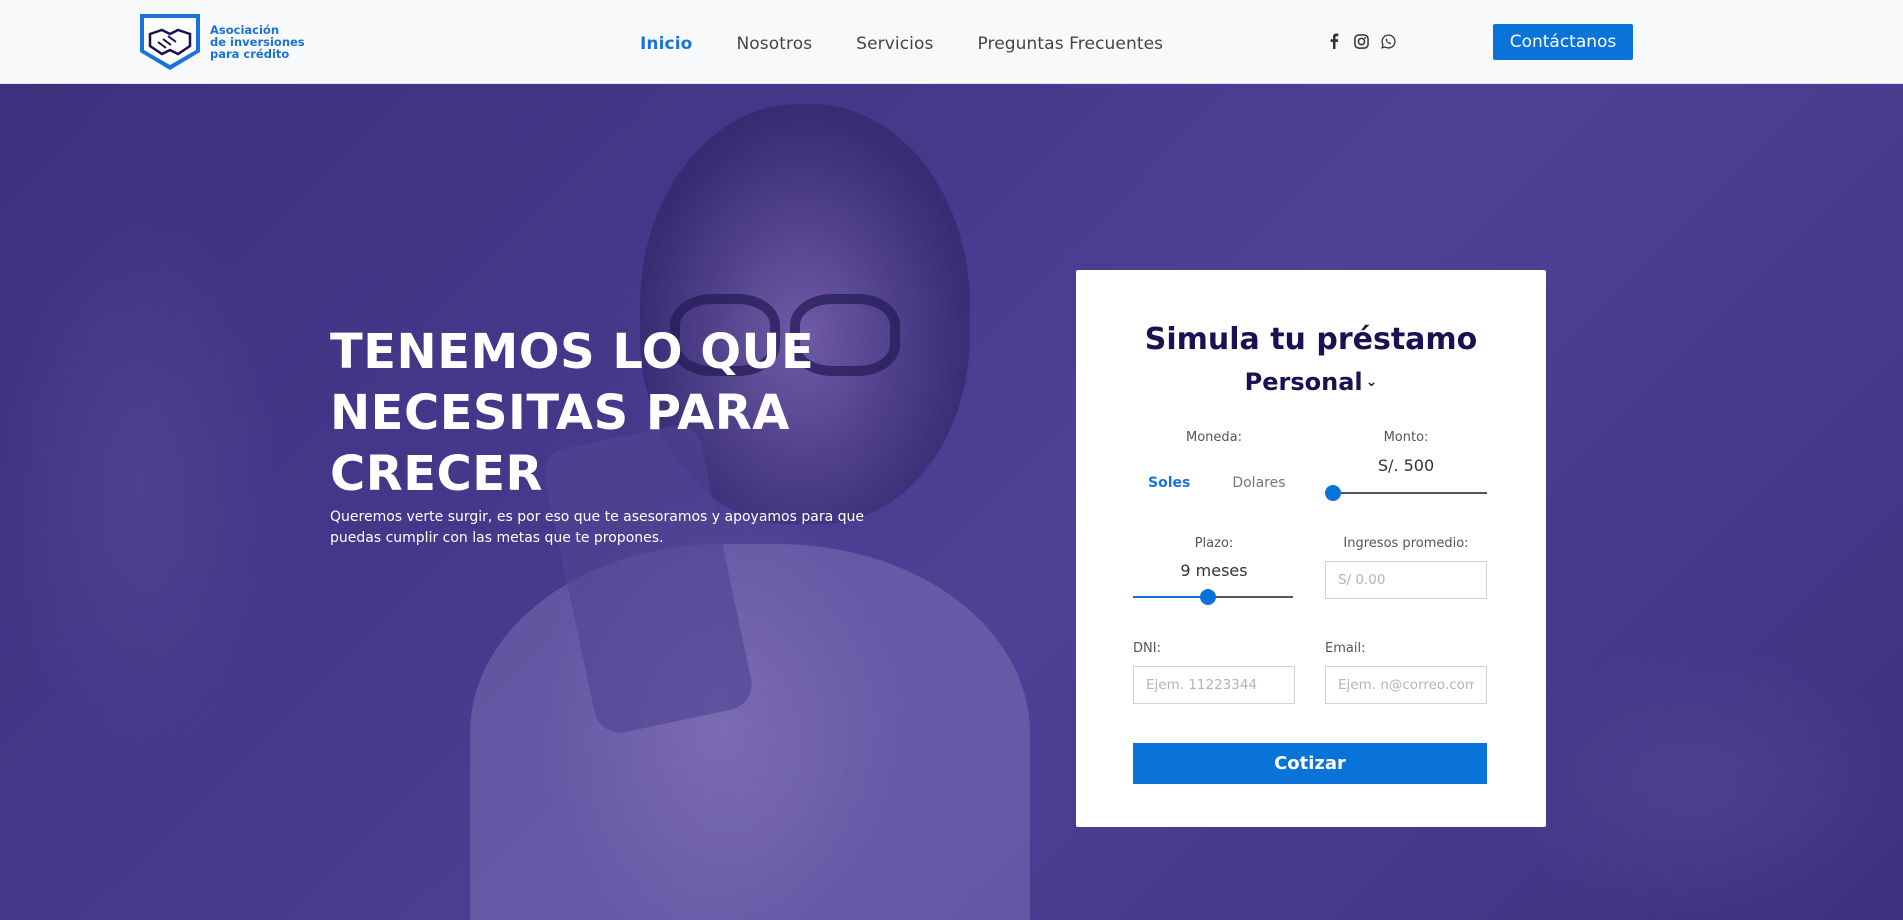 This screenshot has width=1903, height=920. I want to click on term-label: Plazo:, so click(1214, 543).